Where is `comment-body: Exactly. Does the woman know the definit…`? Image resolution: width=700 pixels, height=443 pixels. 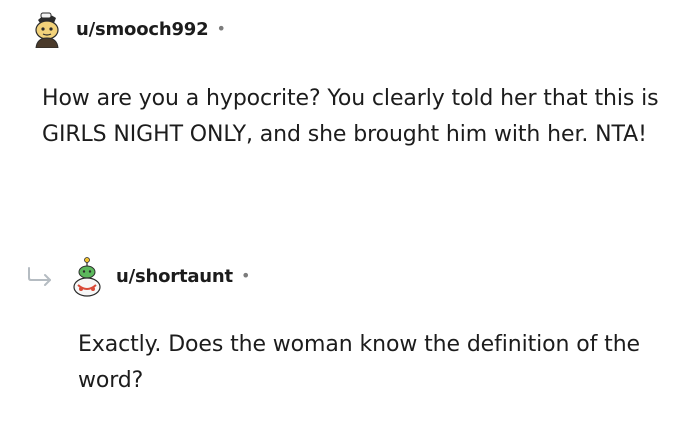
comment-body: Exactly. Does the woman know the definit… is located at coordinates (359, 362).